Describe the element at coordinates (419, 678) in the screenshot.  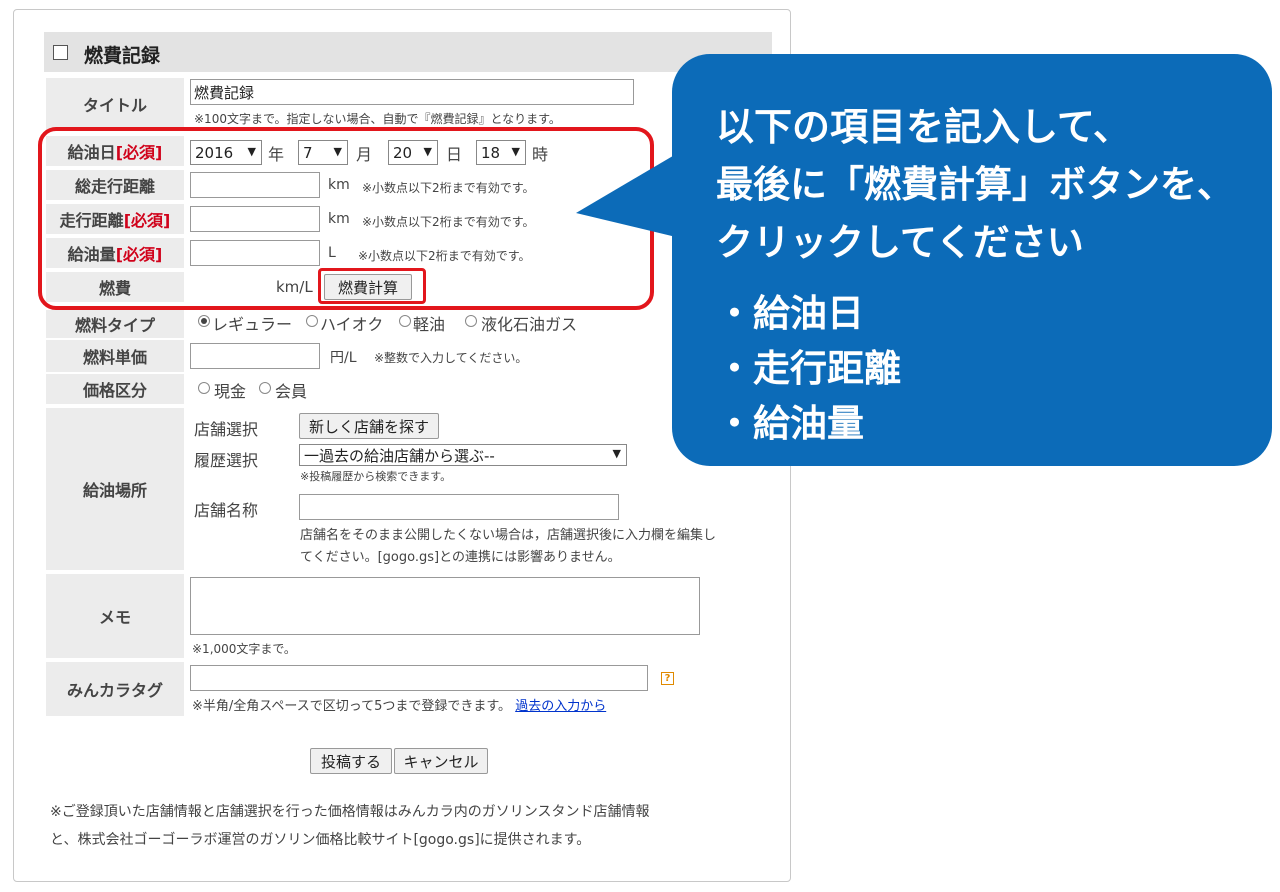
I see `tags-input` at that location.